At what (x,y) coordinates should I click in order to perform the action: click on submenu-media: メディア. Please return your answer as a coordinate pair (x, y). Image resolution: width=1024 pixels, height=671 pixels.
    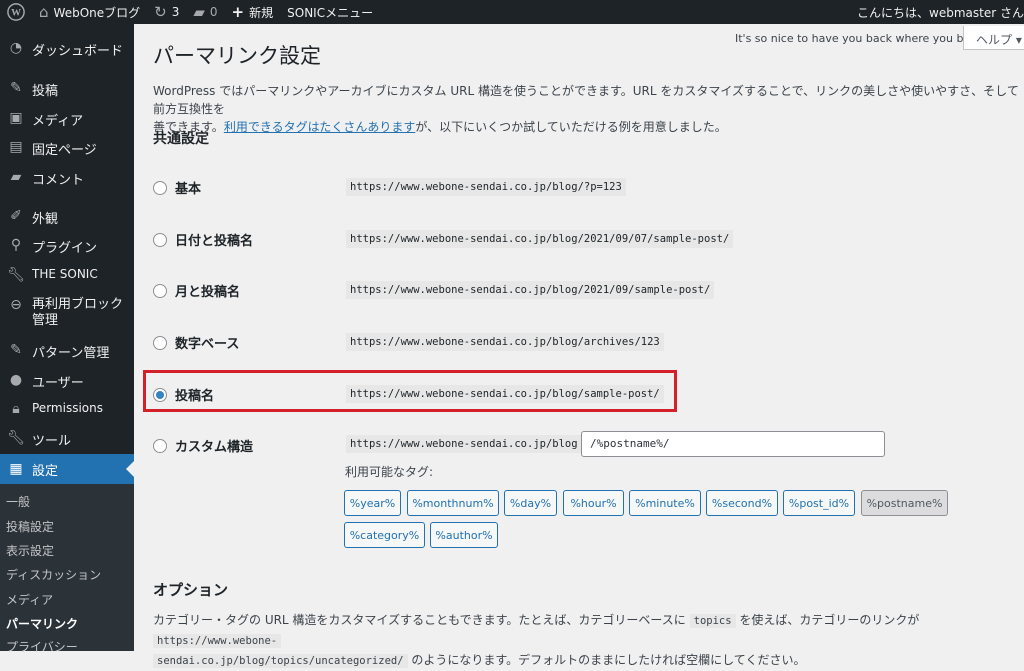
    Looking at the image, I should click on (29, 599).